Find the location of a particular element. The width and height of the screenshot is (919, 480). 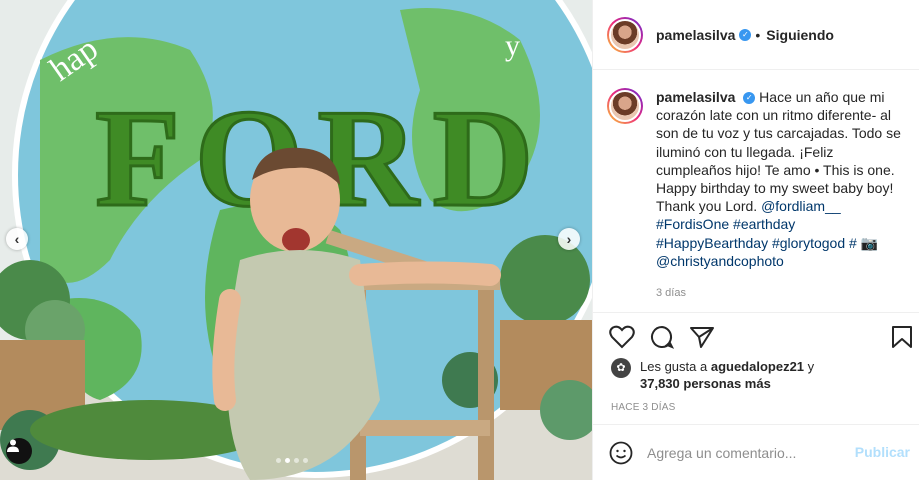

carousel-indicator is located at coordinates (292, 460).